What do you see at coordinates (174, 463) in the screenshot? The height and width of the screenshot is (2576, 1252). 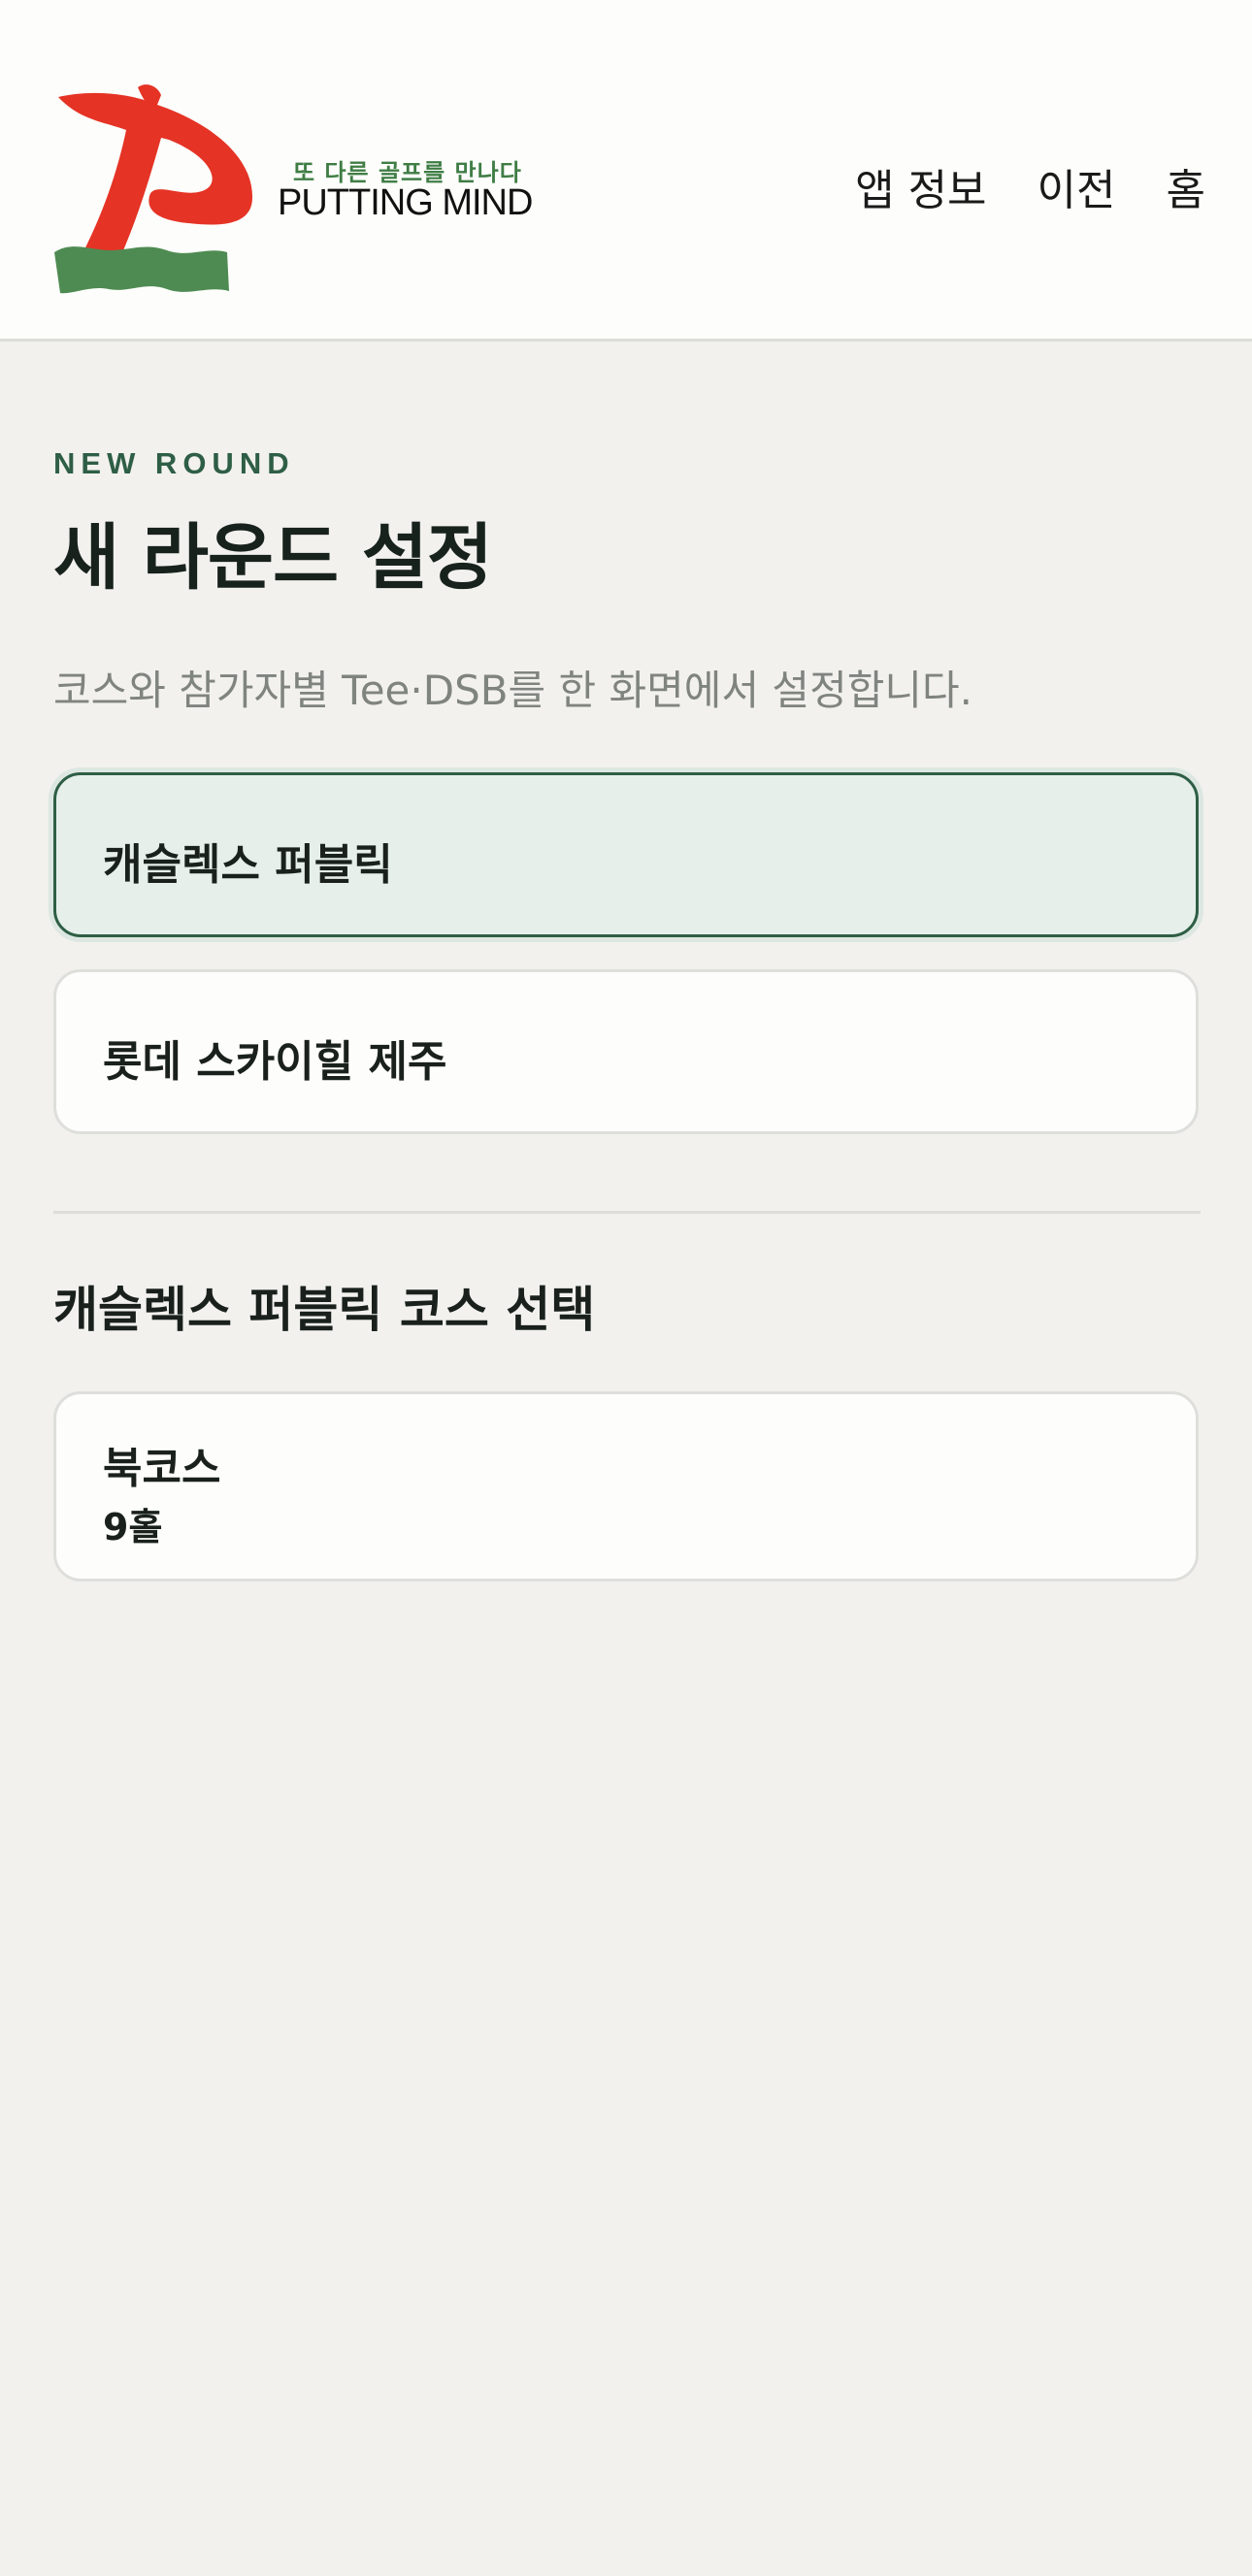 I see `page-eyebrow: NEW ROUND` at bounding box center [174, 463].